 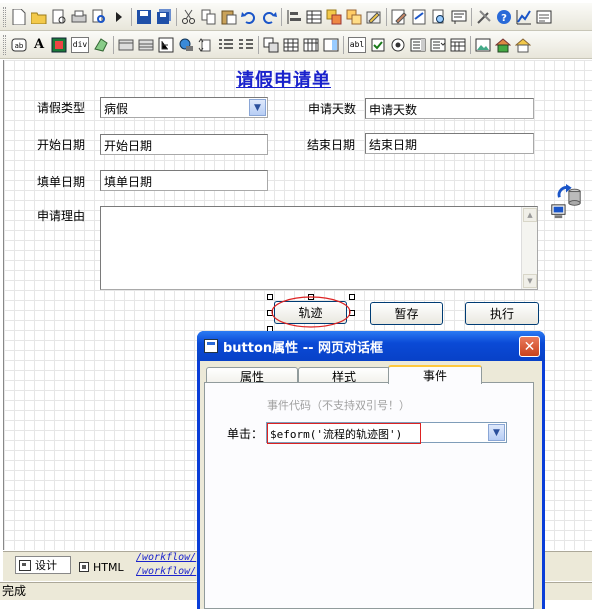 What do you see at coordinates (99, 17) in the screenshot?
I see `find-icon` at bounding box center [99, 17].